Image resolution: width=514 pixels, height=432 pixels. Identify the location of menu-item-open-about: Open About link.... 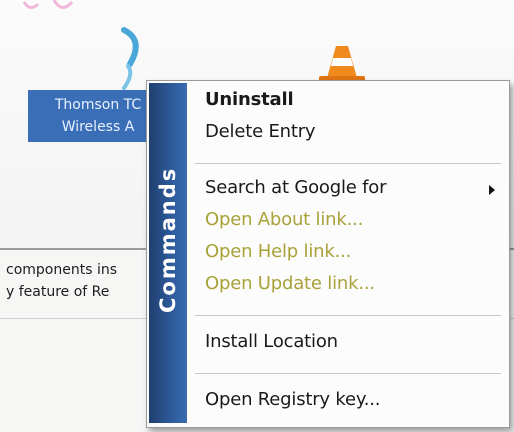
(284, 219).